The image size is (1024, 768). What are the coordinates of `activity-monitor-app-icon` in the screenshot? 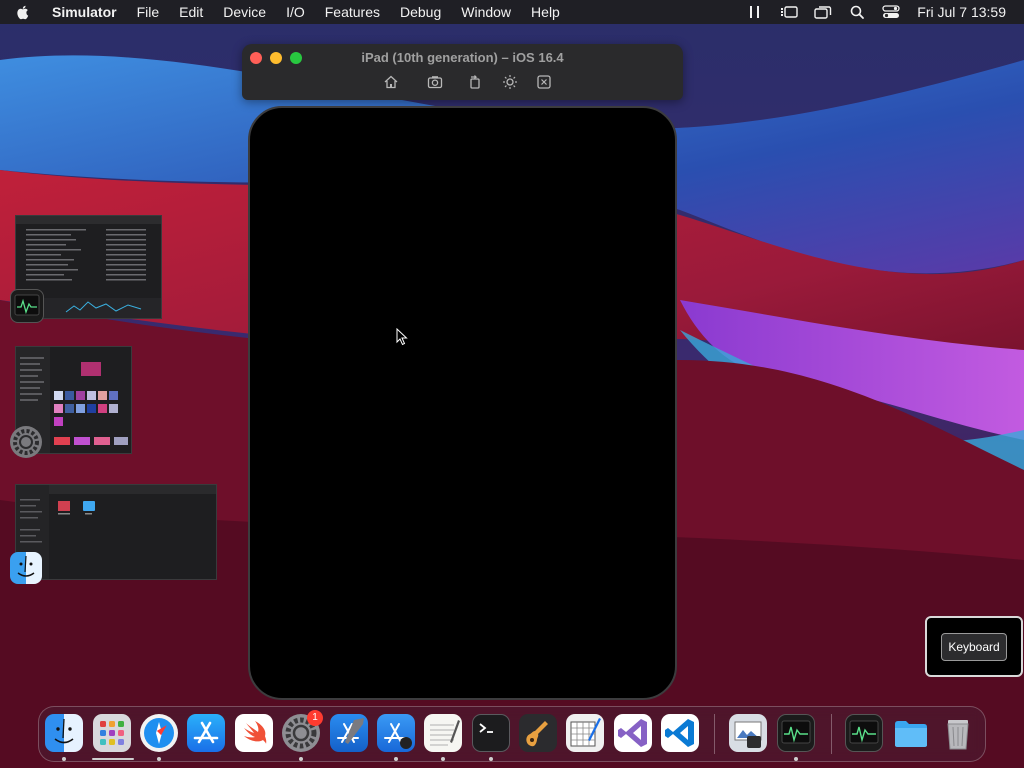 It's located at (27, 306).